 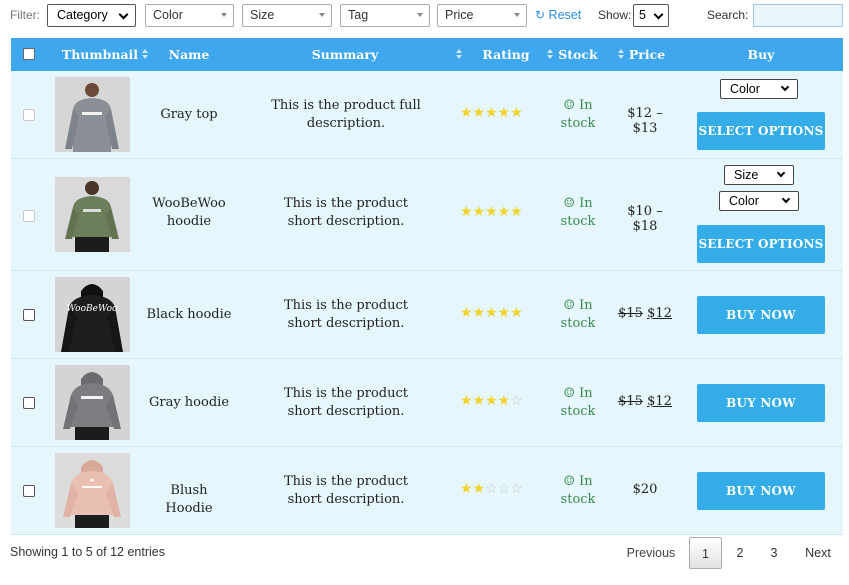 What do you see at coordinates (25, 15) in the screenshot?
I see `filter-label: Filter:` at bounding box center [25, 15].